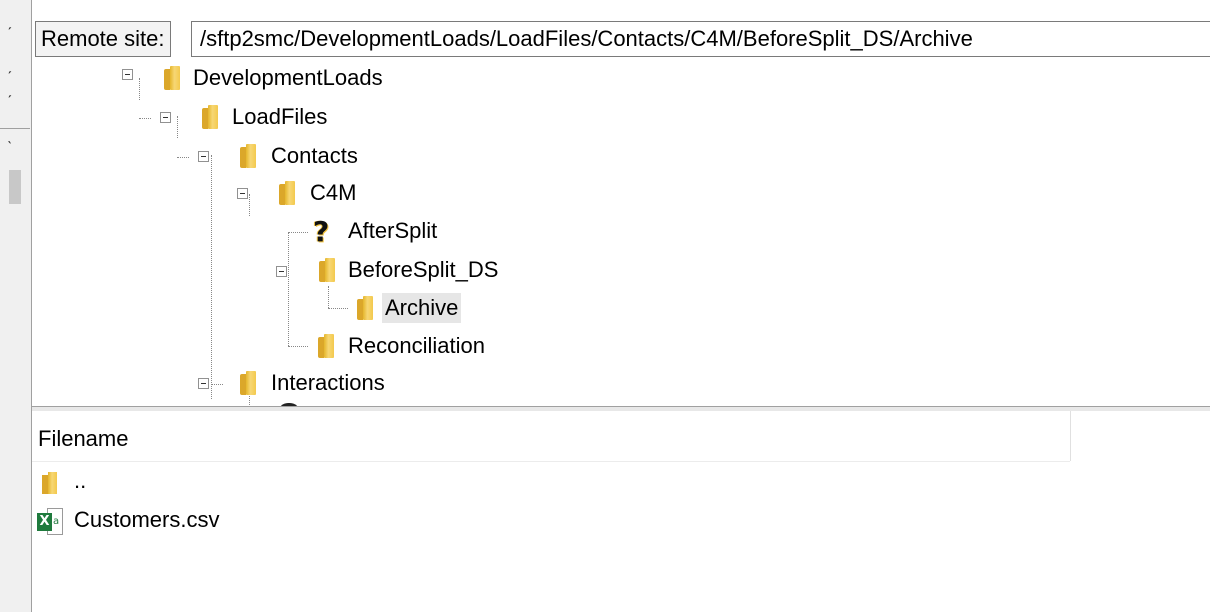 This screenshot has width=1210, height=612. What do you see at coordinates (416, 346) in the screenshot?
I see `tree-node-label: Reconciliation` at bounding box center [416, 346].